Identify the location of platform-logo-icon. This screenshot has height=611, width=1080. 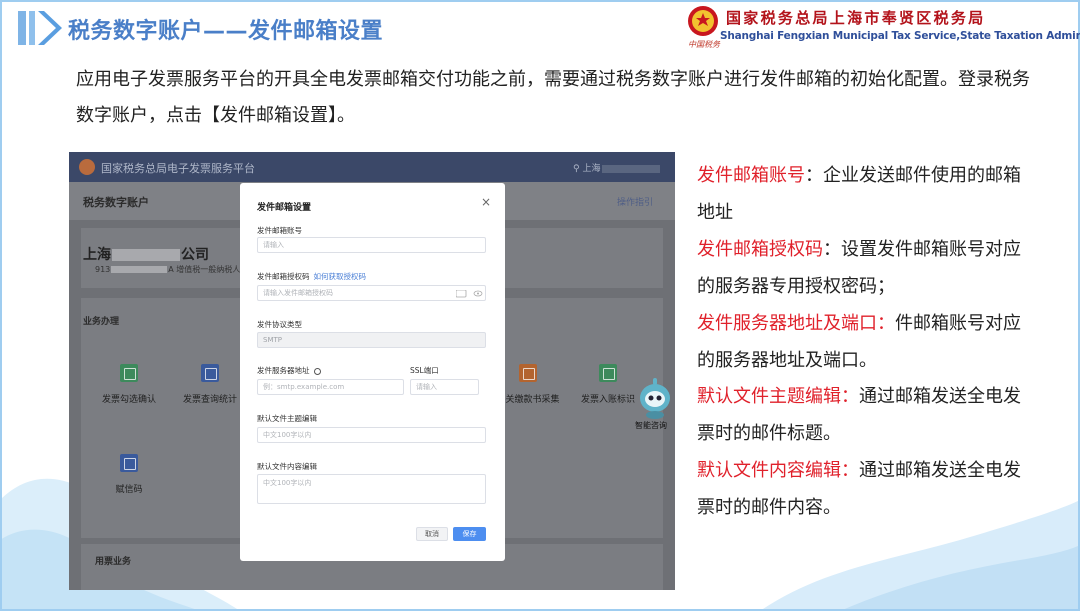
(87, 167).